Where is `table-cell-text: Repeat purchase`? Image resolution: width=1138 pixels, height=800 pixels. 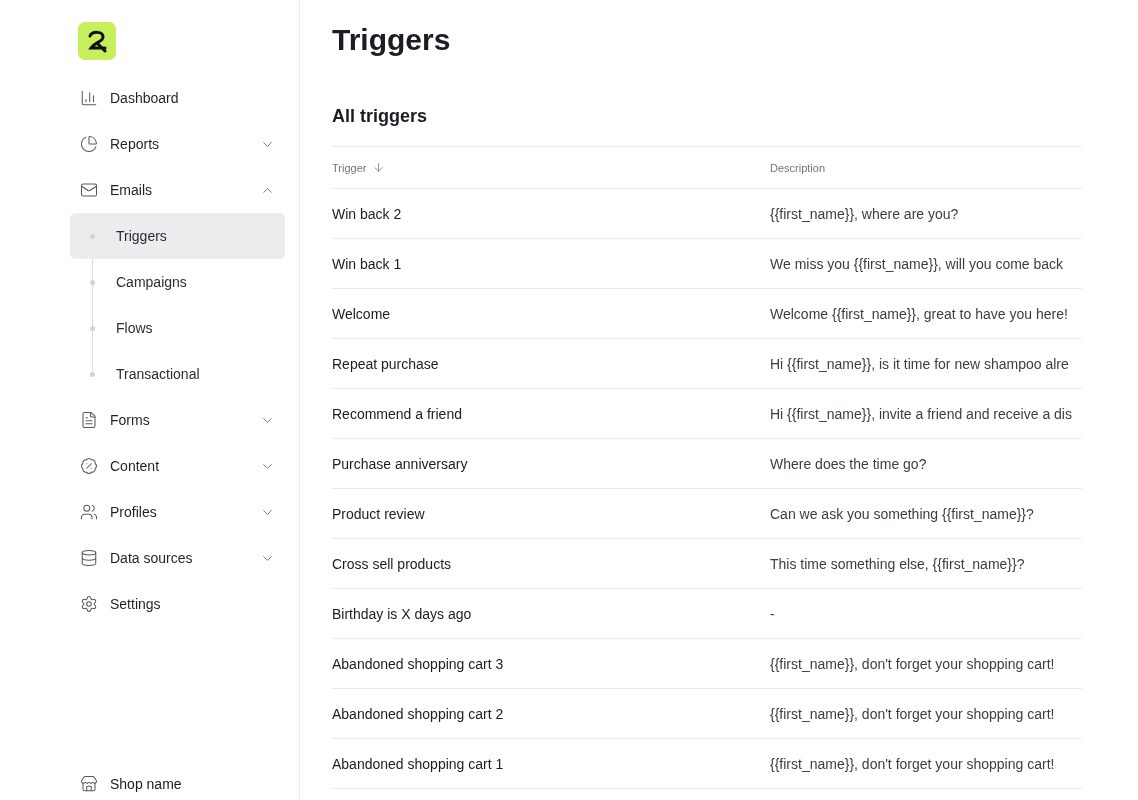
table-cell-text: Repeat purchase is located at coordinates (386, 363).